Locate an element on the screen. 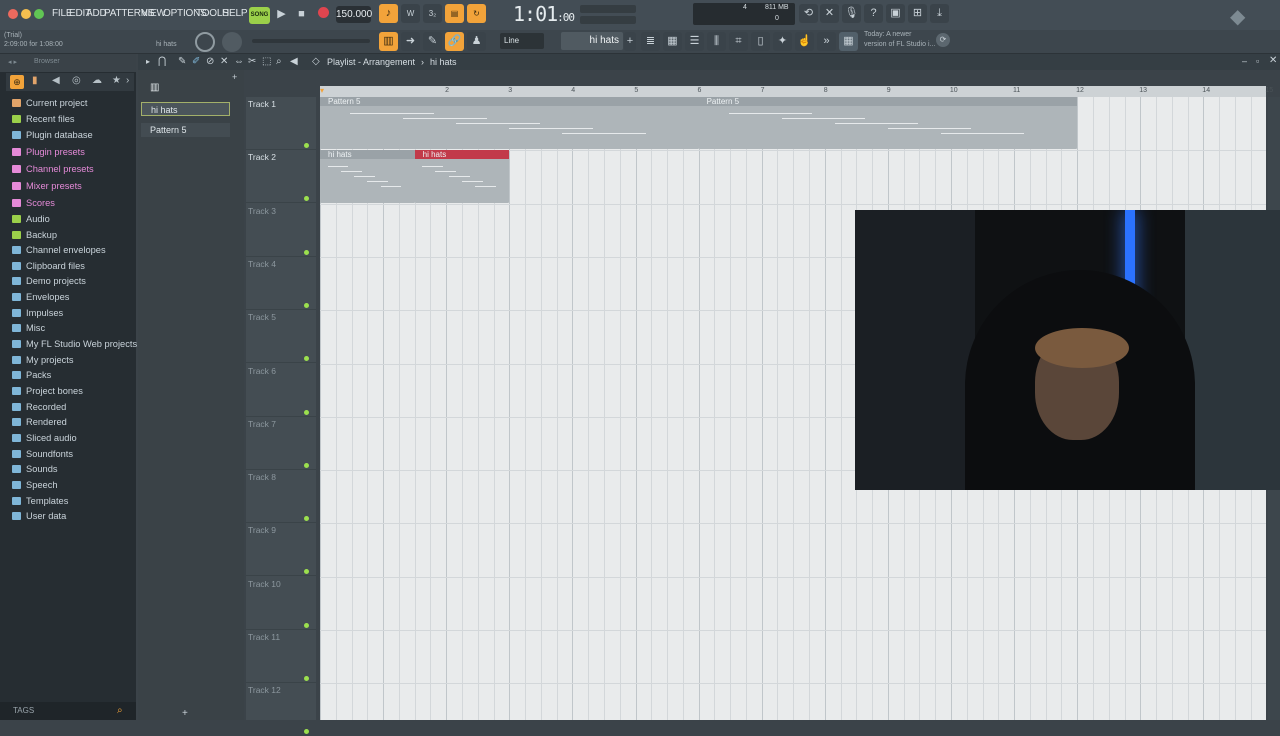 The image size is (1280, 736). save-icon: ▣ is located at coordinates (895, 13).